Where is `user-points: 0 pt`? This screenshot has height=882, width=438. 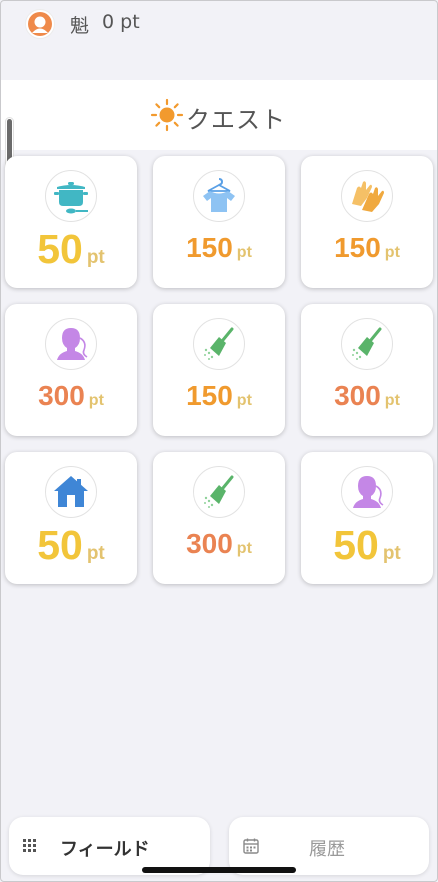 user-points: 0 pt is located at coordinates (121, 22).